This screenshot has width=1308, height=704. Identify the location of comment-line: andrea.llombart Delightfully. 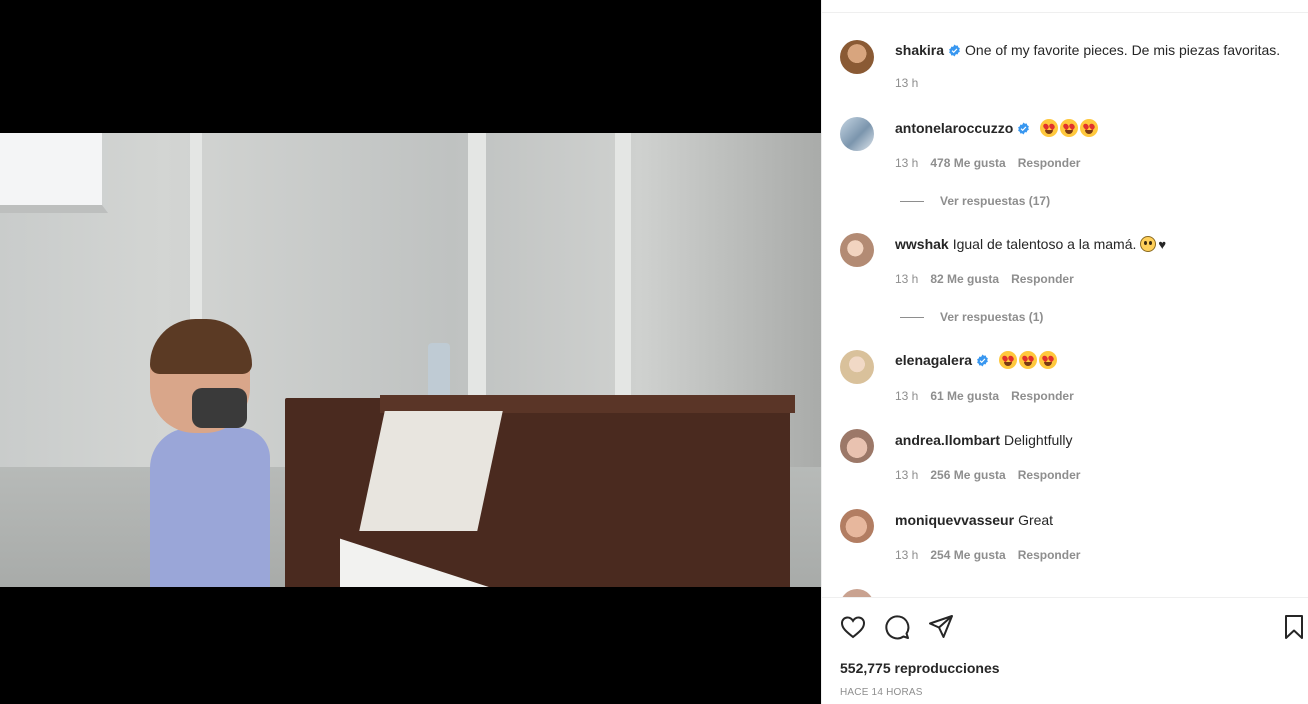
(984, 440).